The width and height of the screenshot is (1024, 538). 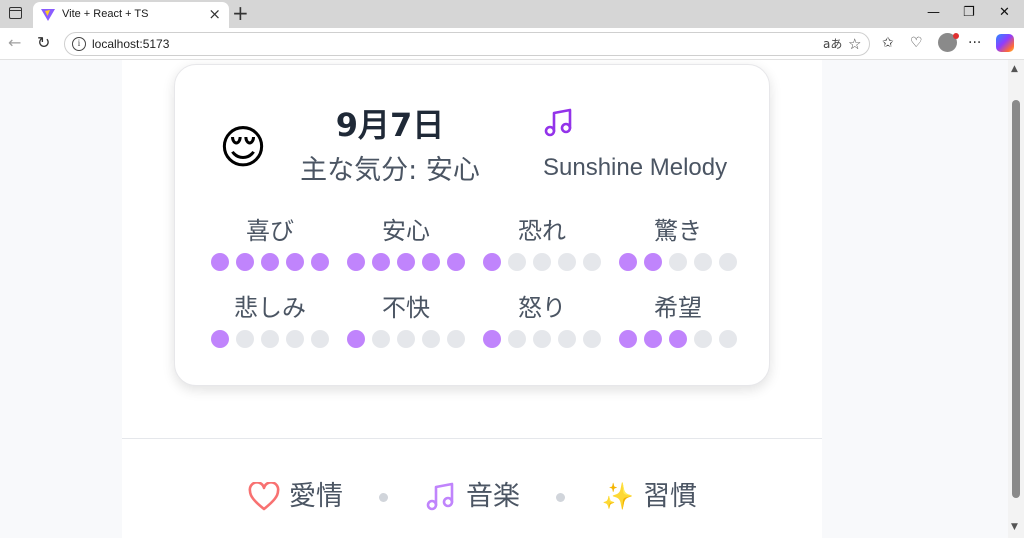 I want to click on divider, so click(x=472, y=438).